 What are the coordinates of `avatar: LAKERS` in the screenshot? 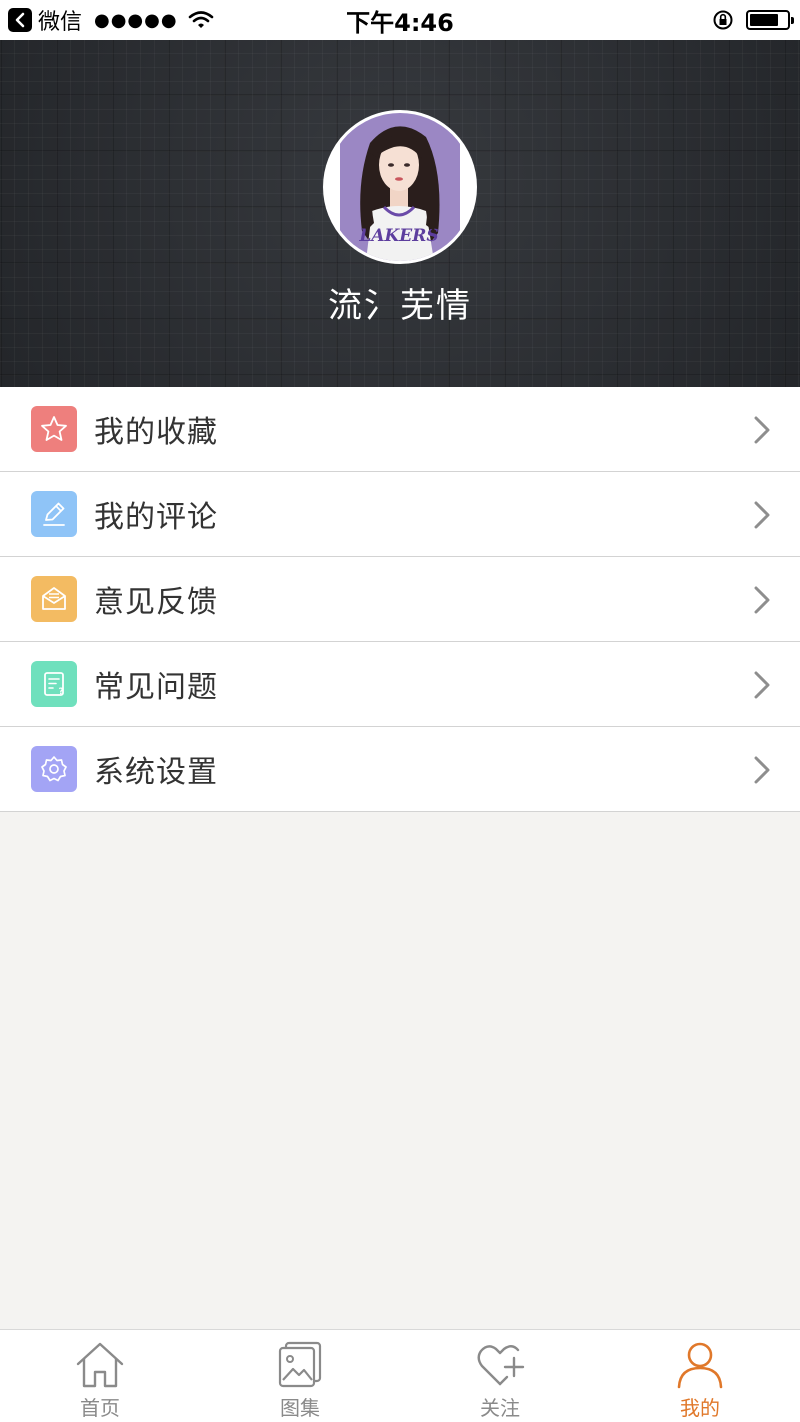 It's located at (400, 187).